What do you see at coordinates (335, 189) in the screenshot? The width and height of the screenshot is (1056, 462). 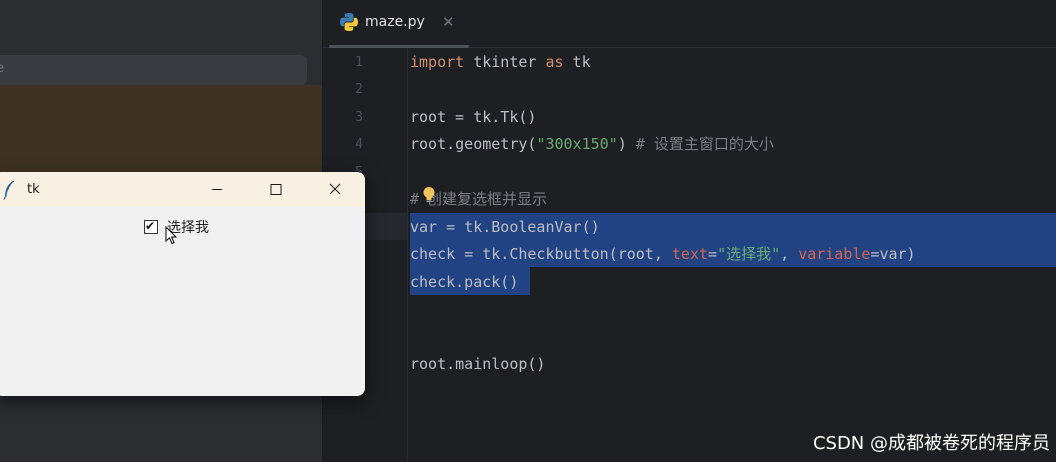 I see `close-icon` at bounding box center [335, 189].